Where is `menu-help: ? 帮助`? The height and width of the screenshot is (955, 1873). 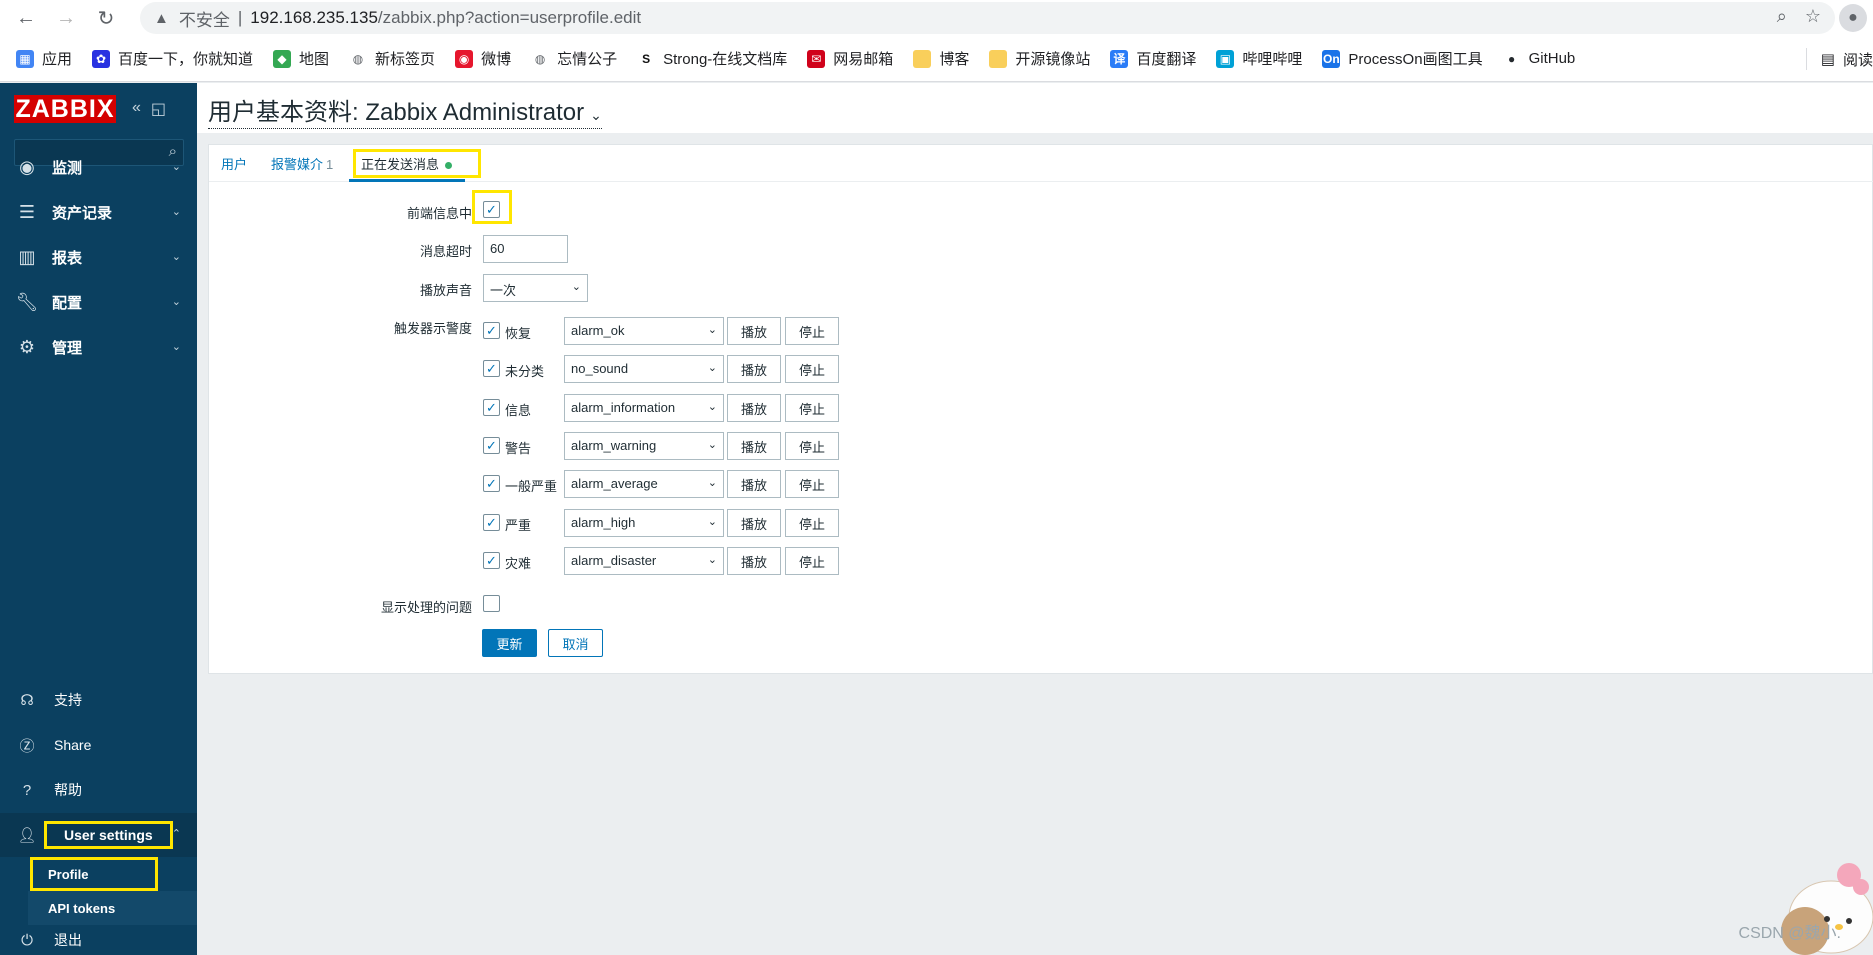 menu-help: ? 帮助 is located at coordinates (98, 790).